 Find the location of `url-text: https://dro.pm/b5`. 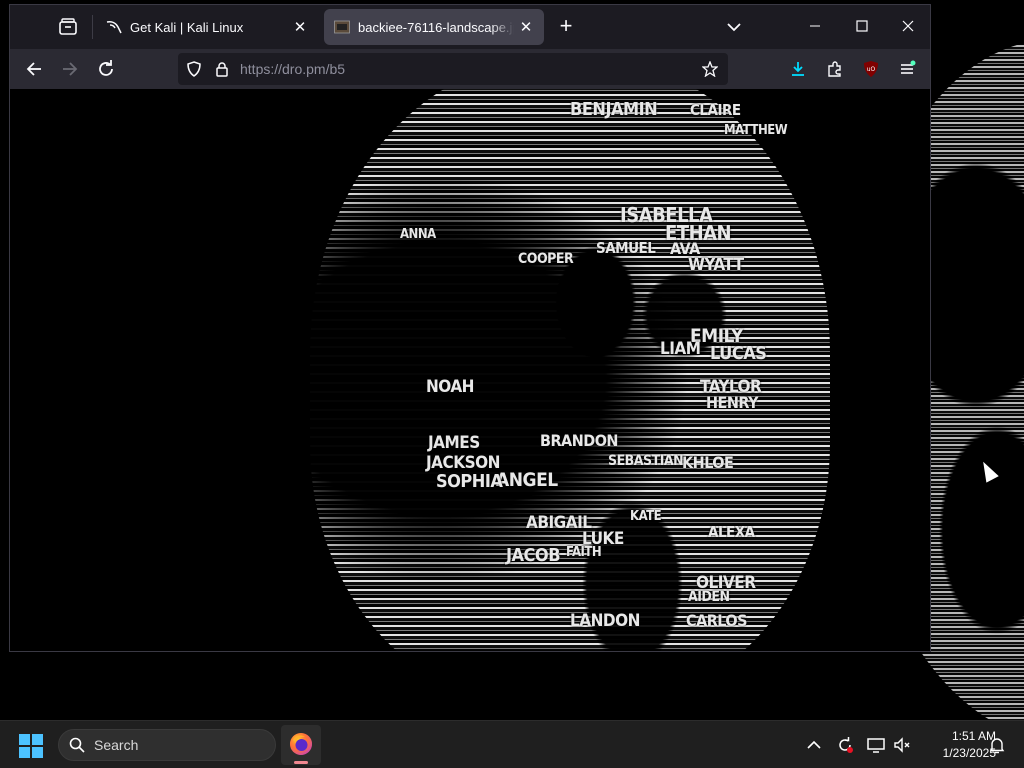

url-text: https://dro.pm/b5 is located at coordinates (292, 69).